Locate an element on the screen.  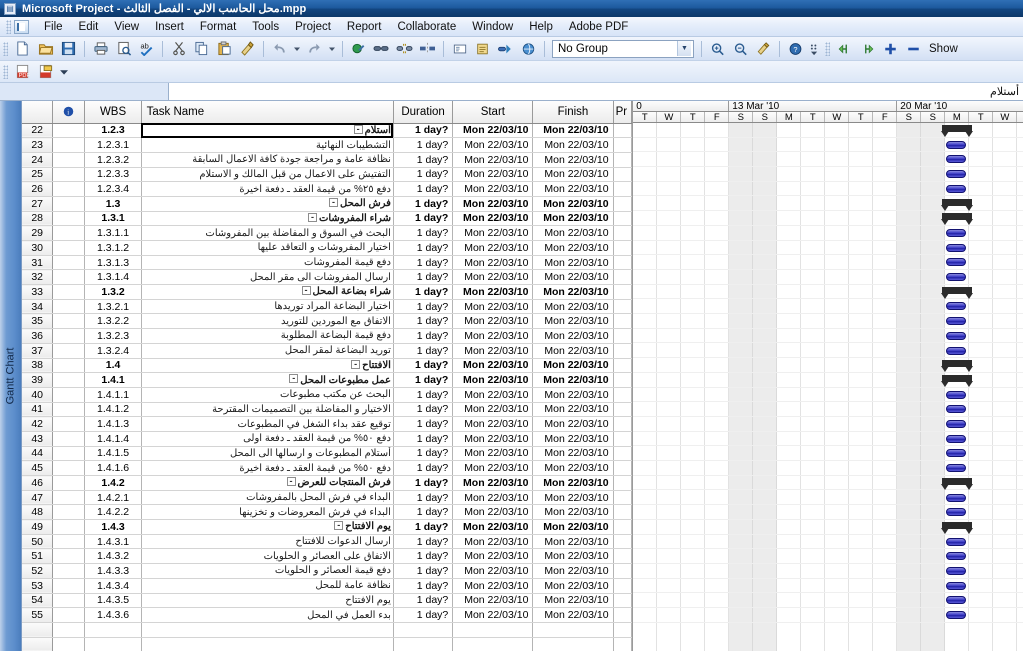
row-id-cell: 29 is located at coordinates (38, 233).